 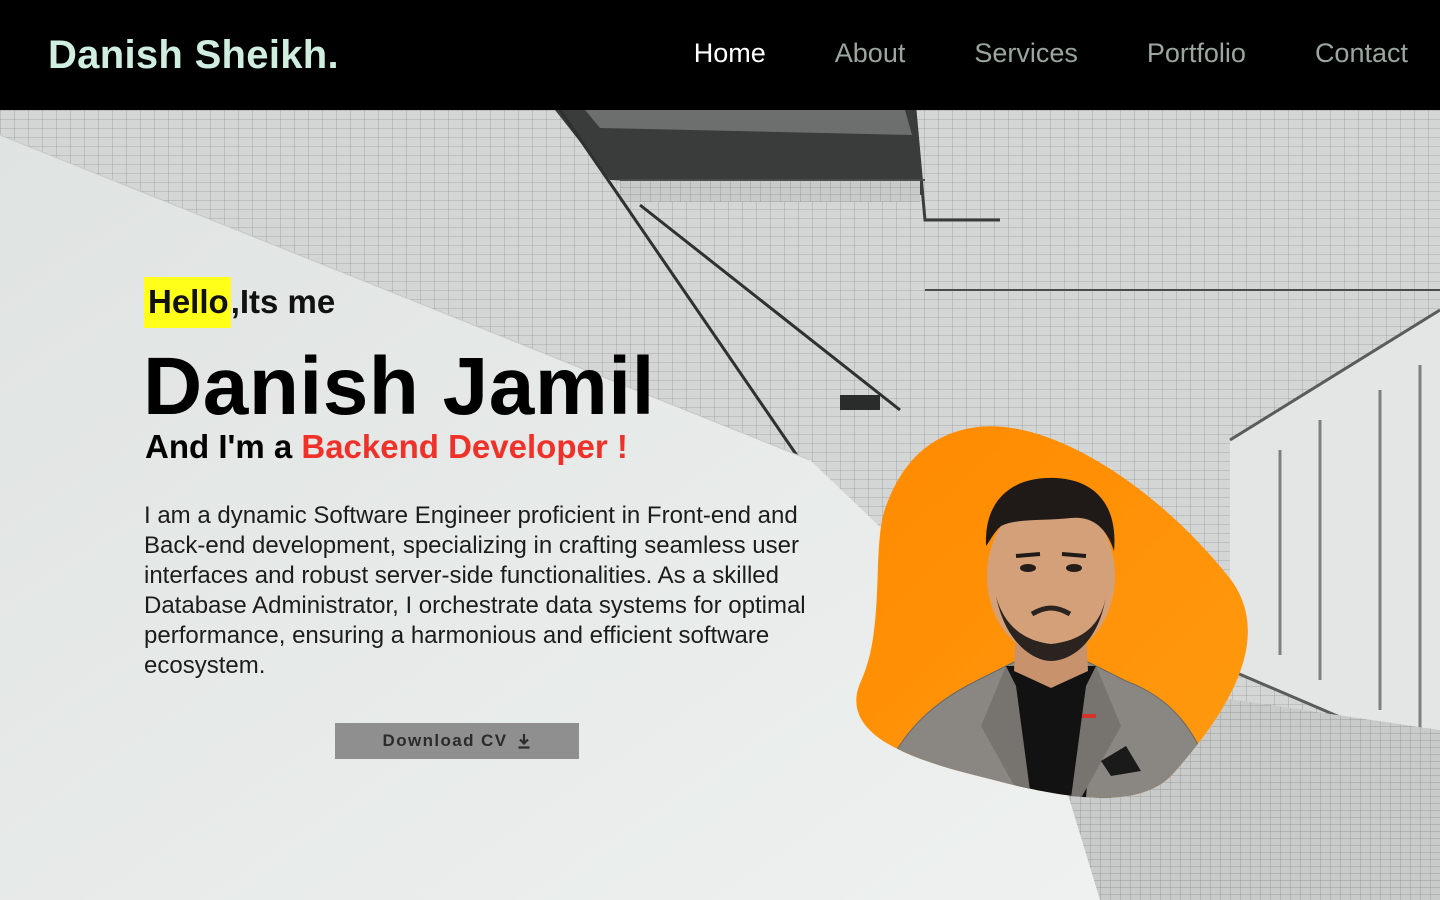 What do you see at coordinates (399, 386) in the screenshot?
I see `hero-name: Danish Jamil` at bounding box center [399, 386].